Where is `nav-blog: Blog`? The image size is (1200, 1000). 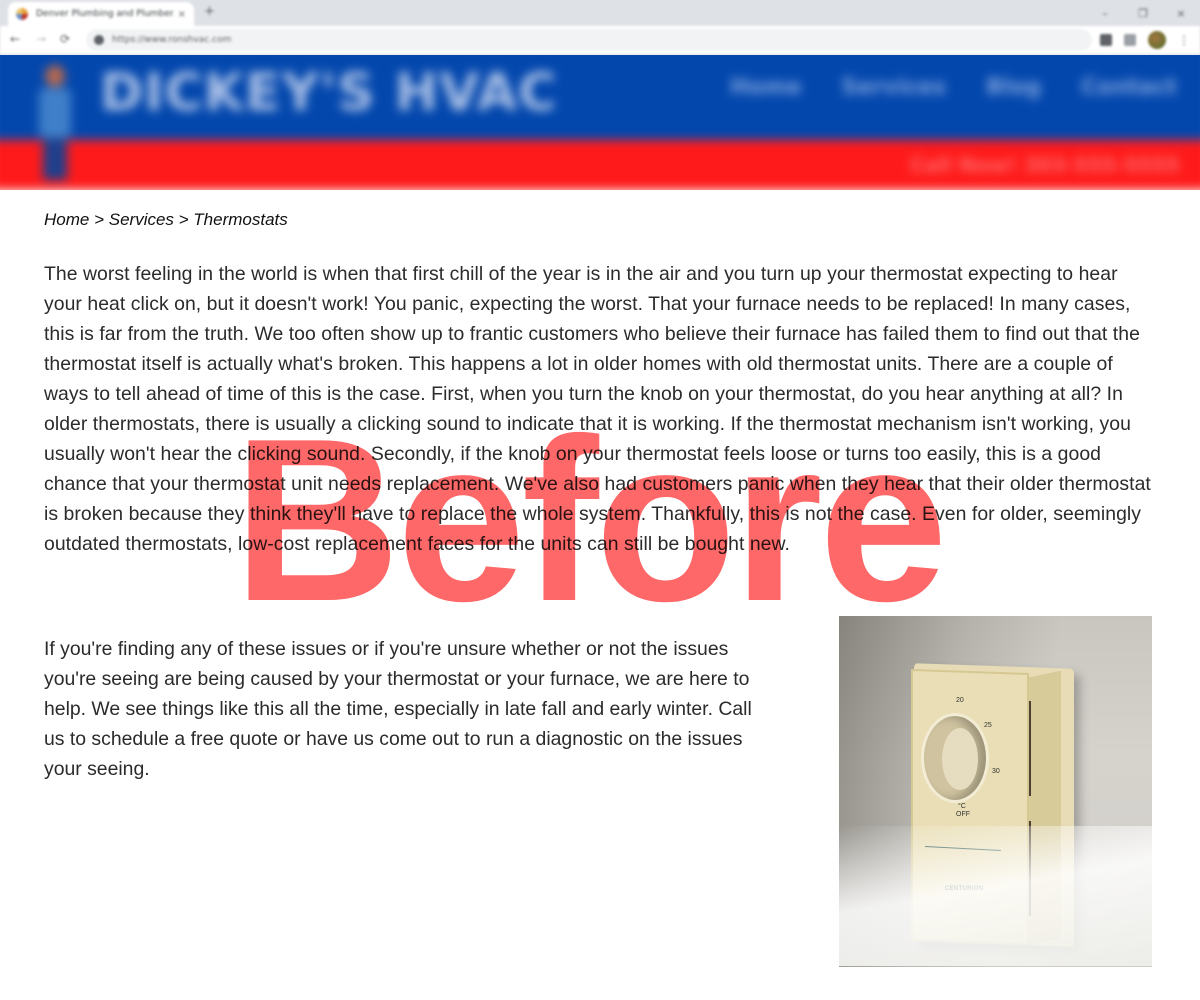 nav-blog: Blog is located at coordinates (1013, 87).